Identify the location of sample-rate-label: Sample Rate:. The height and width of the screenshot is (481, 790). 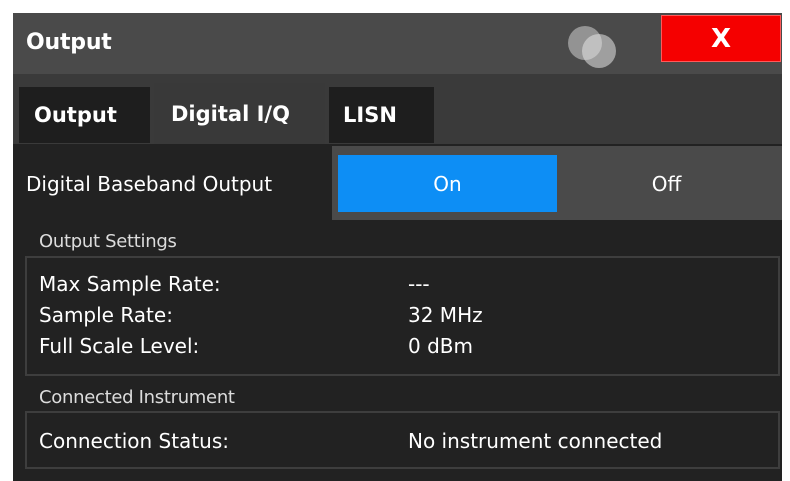
(106, 315).